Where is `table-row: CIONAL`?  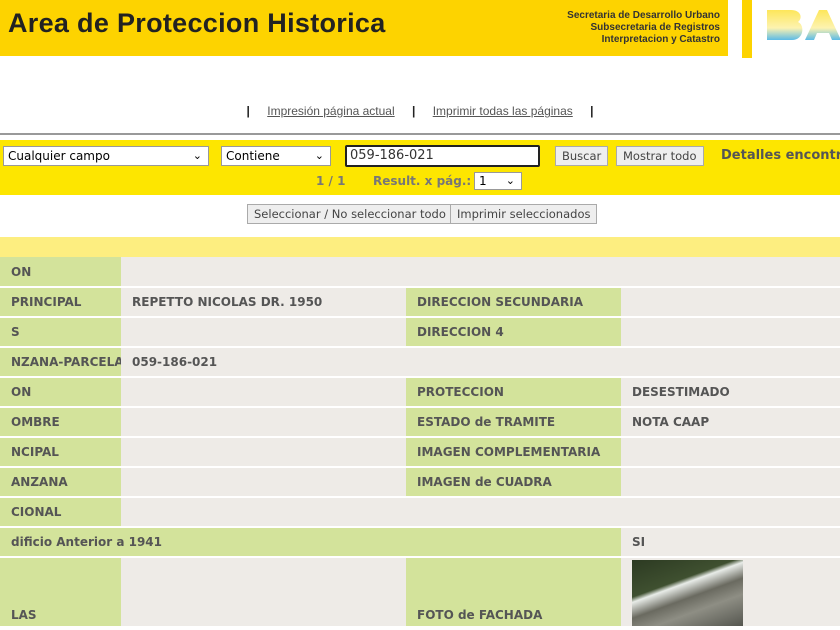
table-row: CIONAL is located at coordinates (420, 512).